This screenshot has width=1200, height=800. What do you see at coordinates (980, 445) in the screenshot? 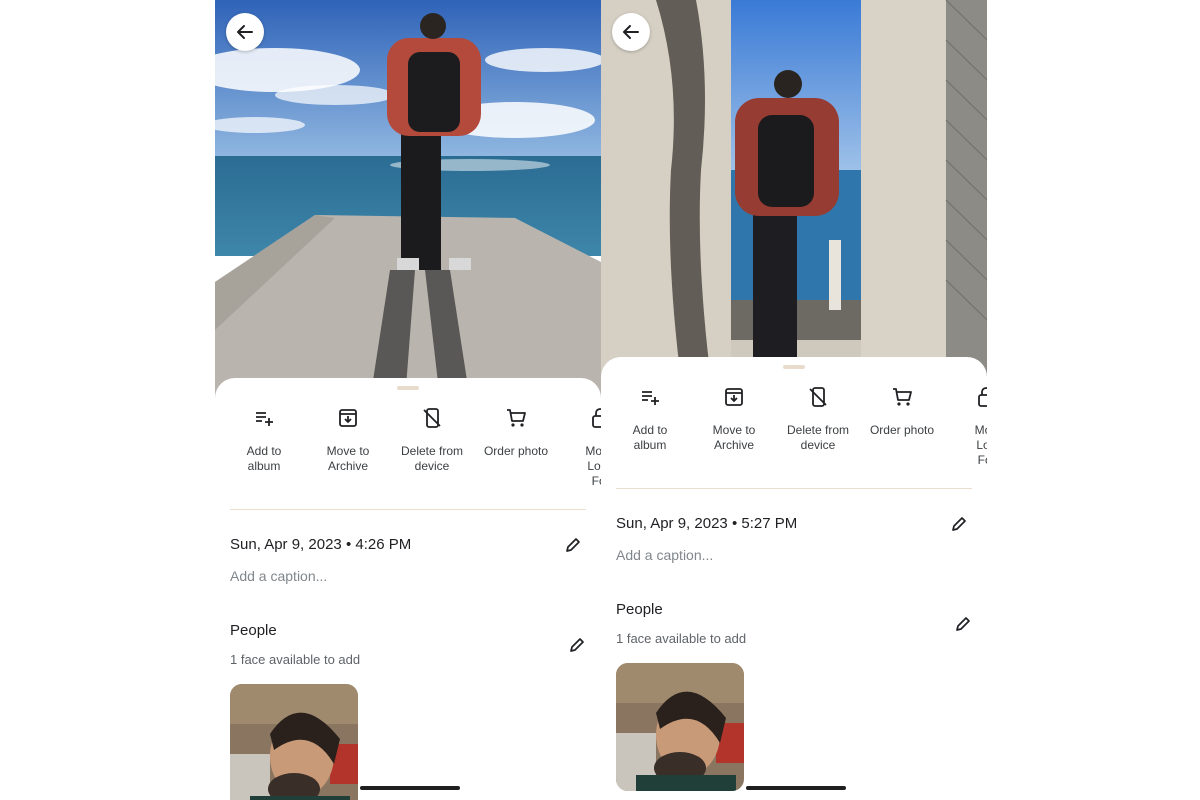
I see `action-label: Mov Loc Fol` at bounding box center [980, 445].